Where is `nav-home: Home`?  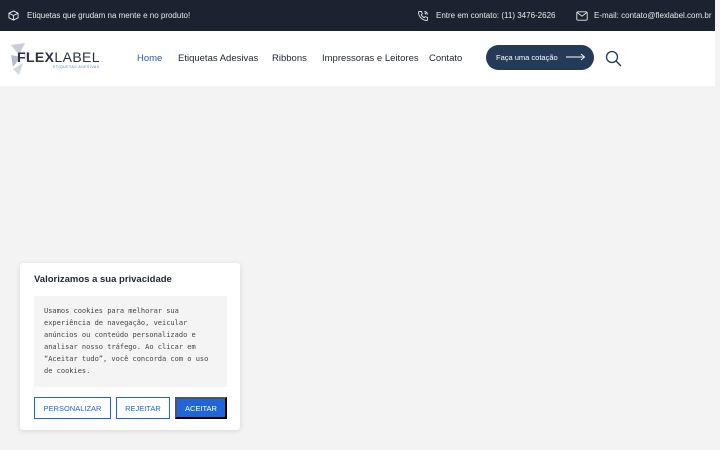
nav-home: Home is located at coordinates (149, 58).